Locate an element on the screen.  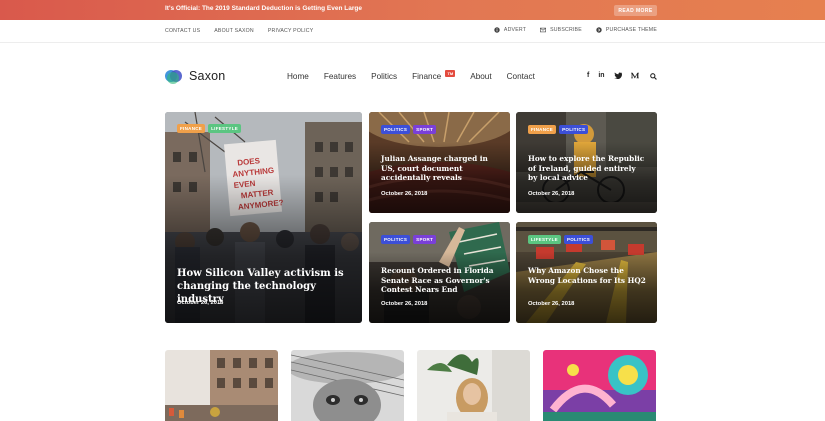
post-thumbnail-mural is located at coordinates (599, 385).